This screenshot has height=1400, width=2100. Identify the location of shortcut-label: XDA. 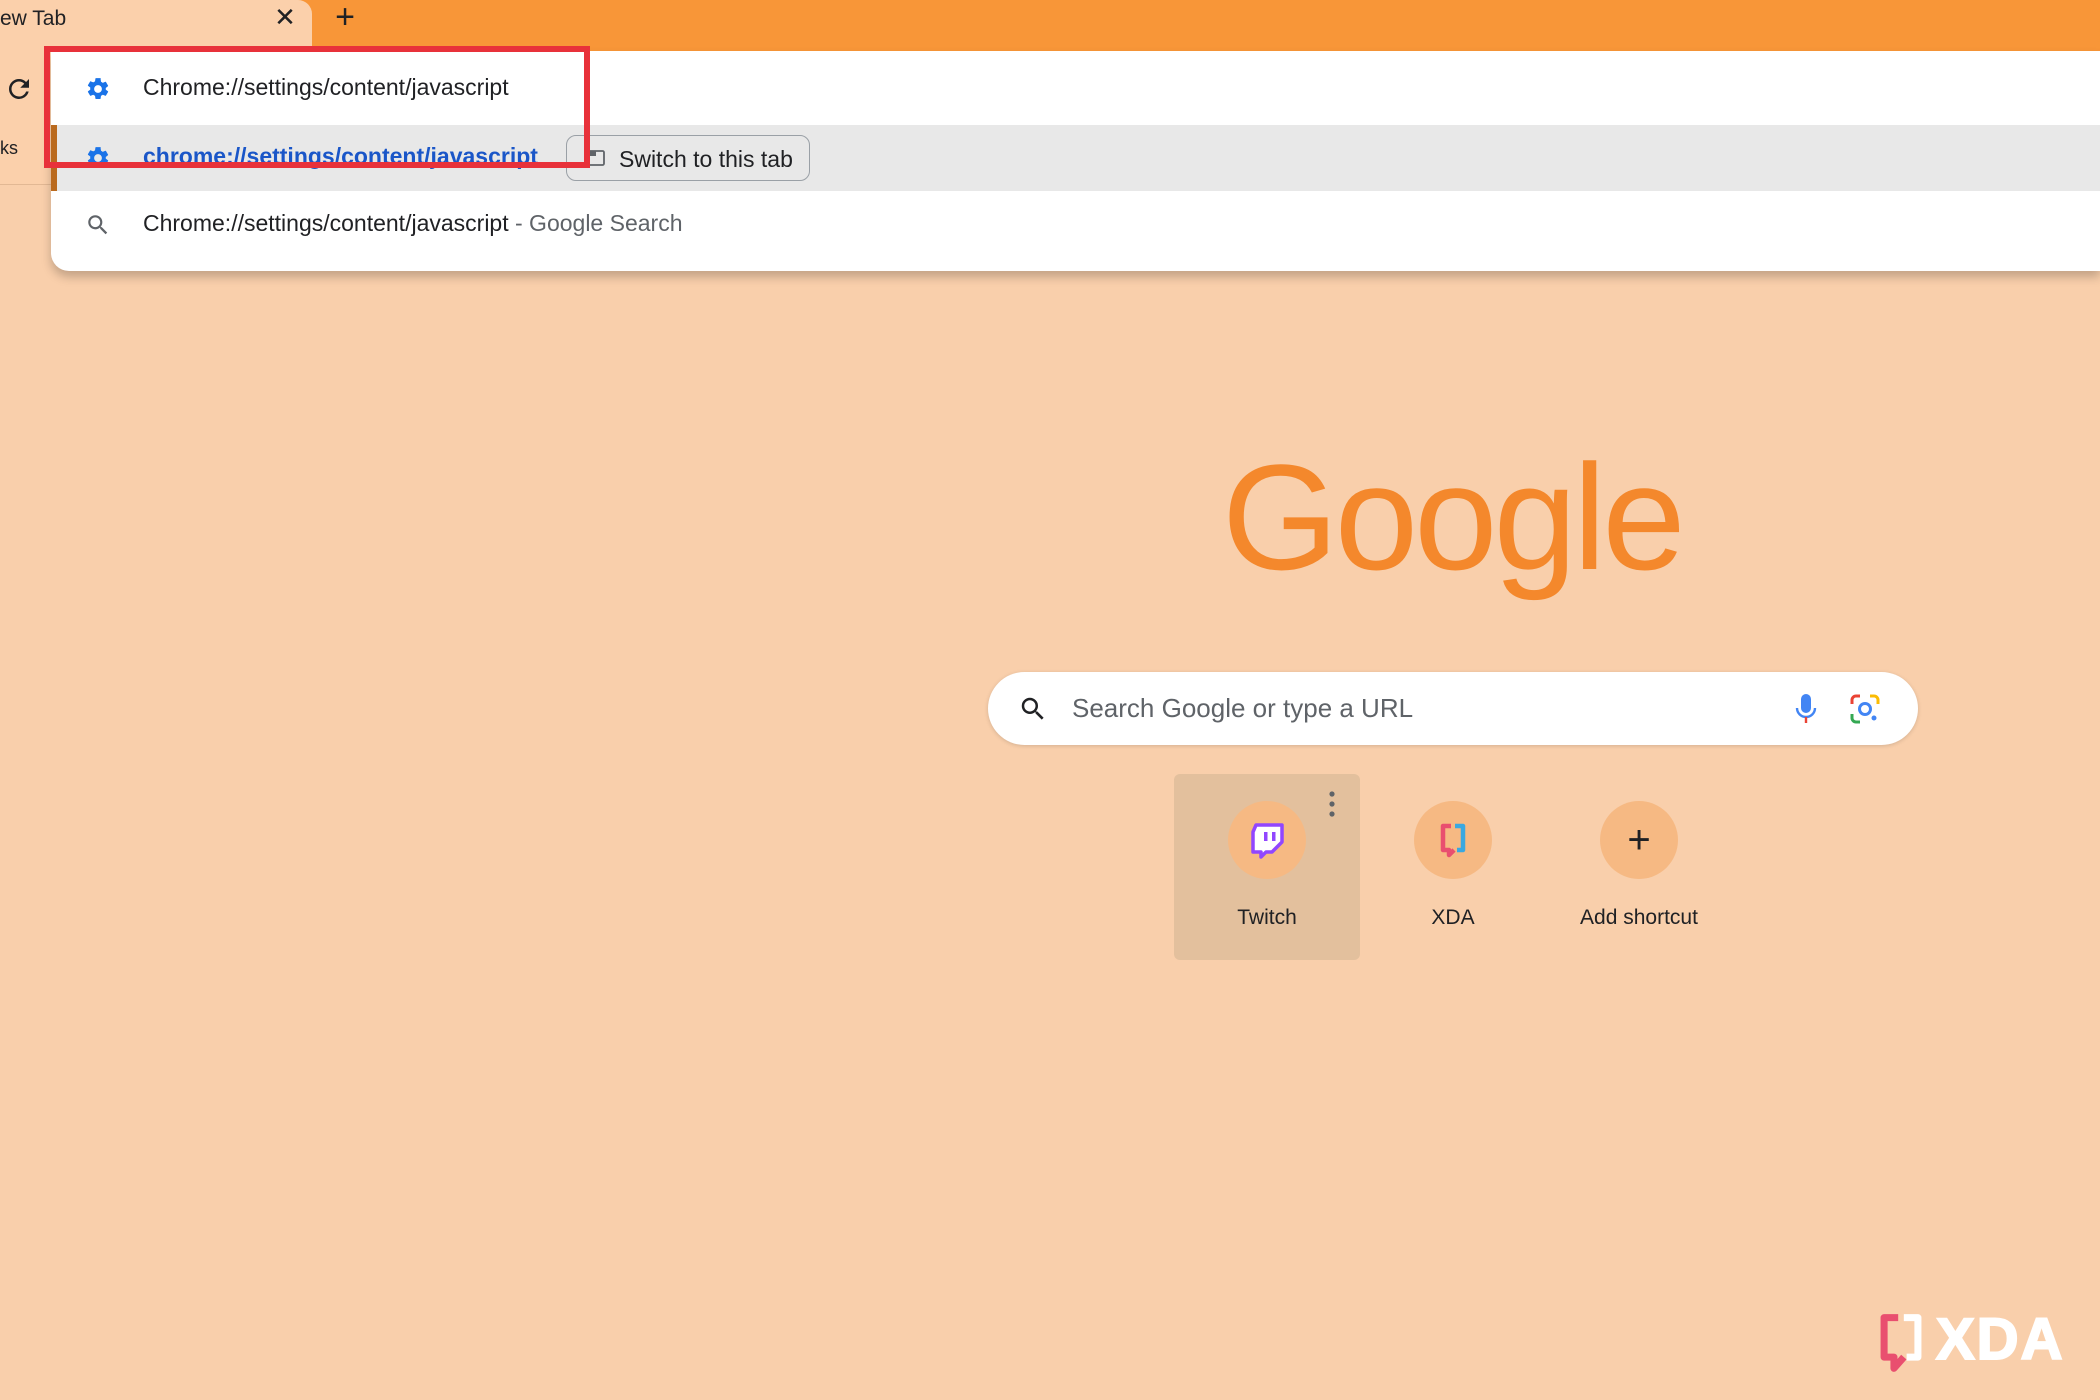
(1453, 917).